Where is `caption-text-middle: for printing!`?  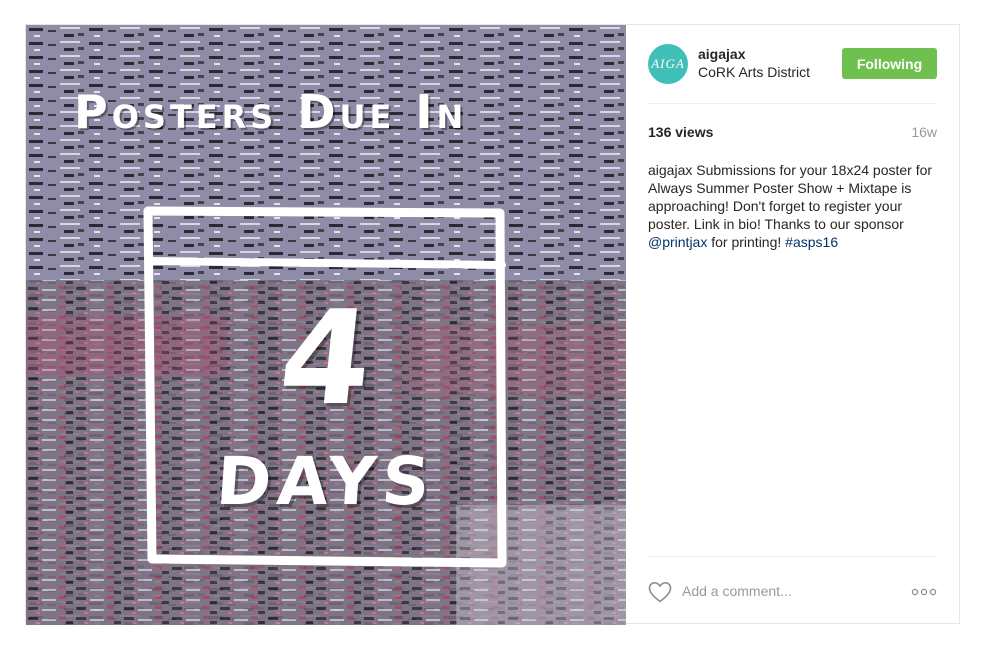 caption-text-middle: for printing! is located at coordinates (746, 242).